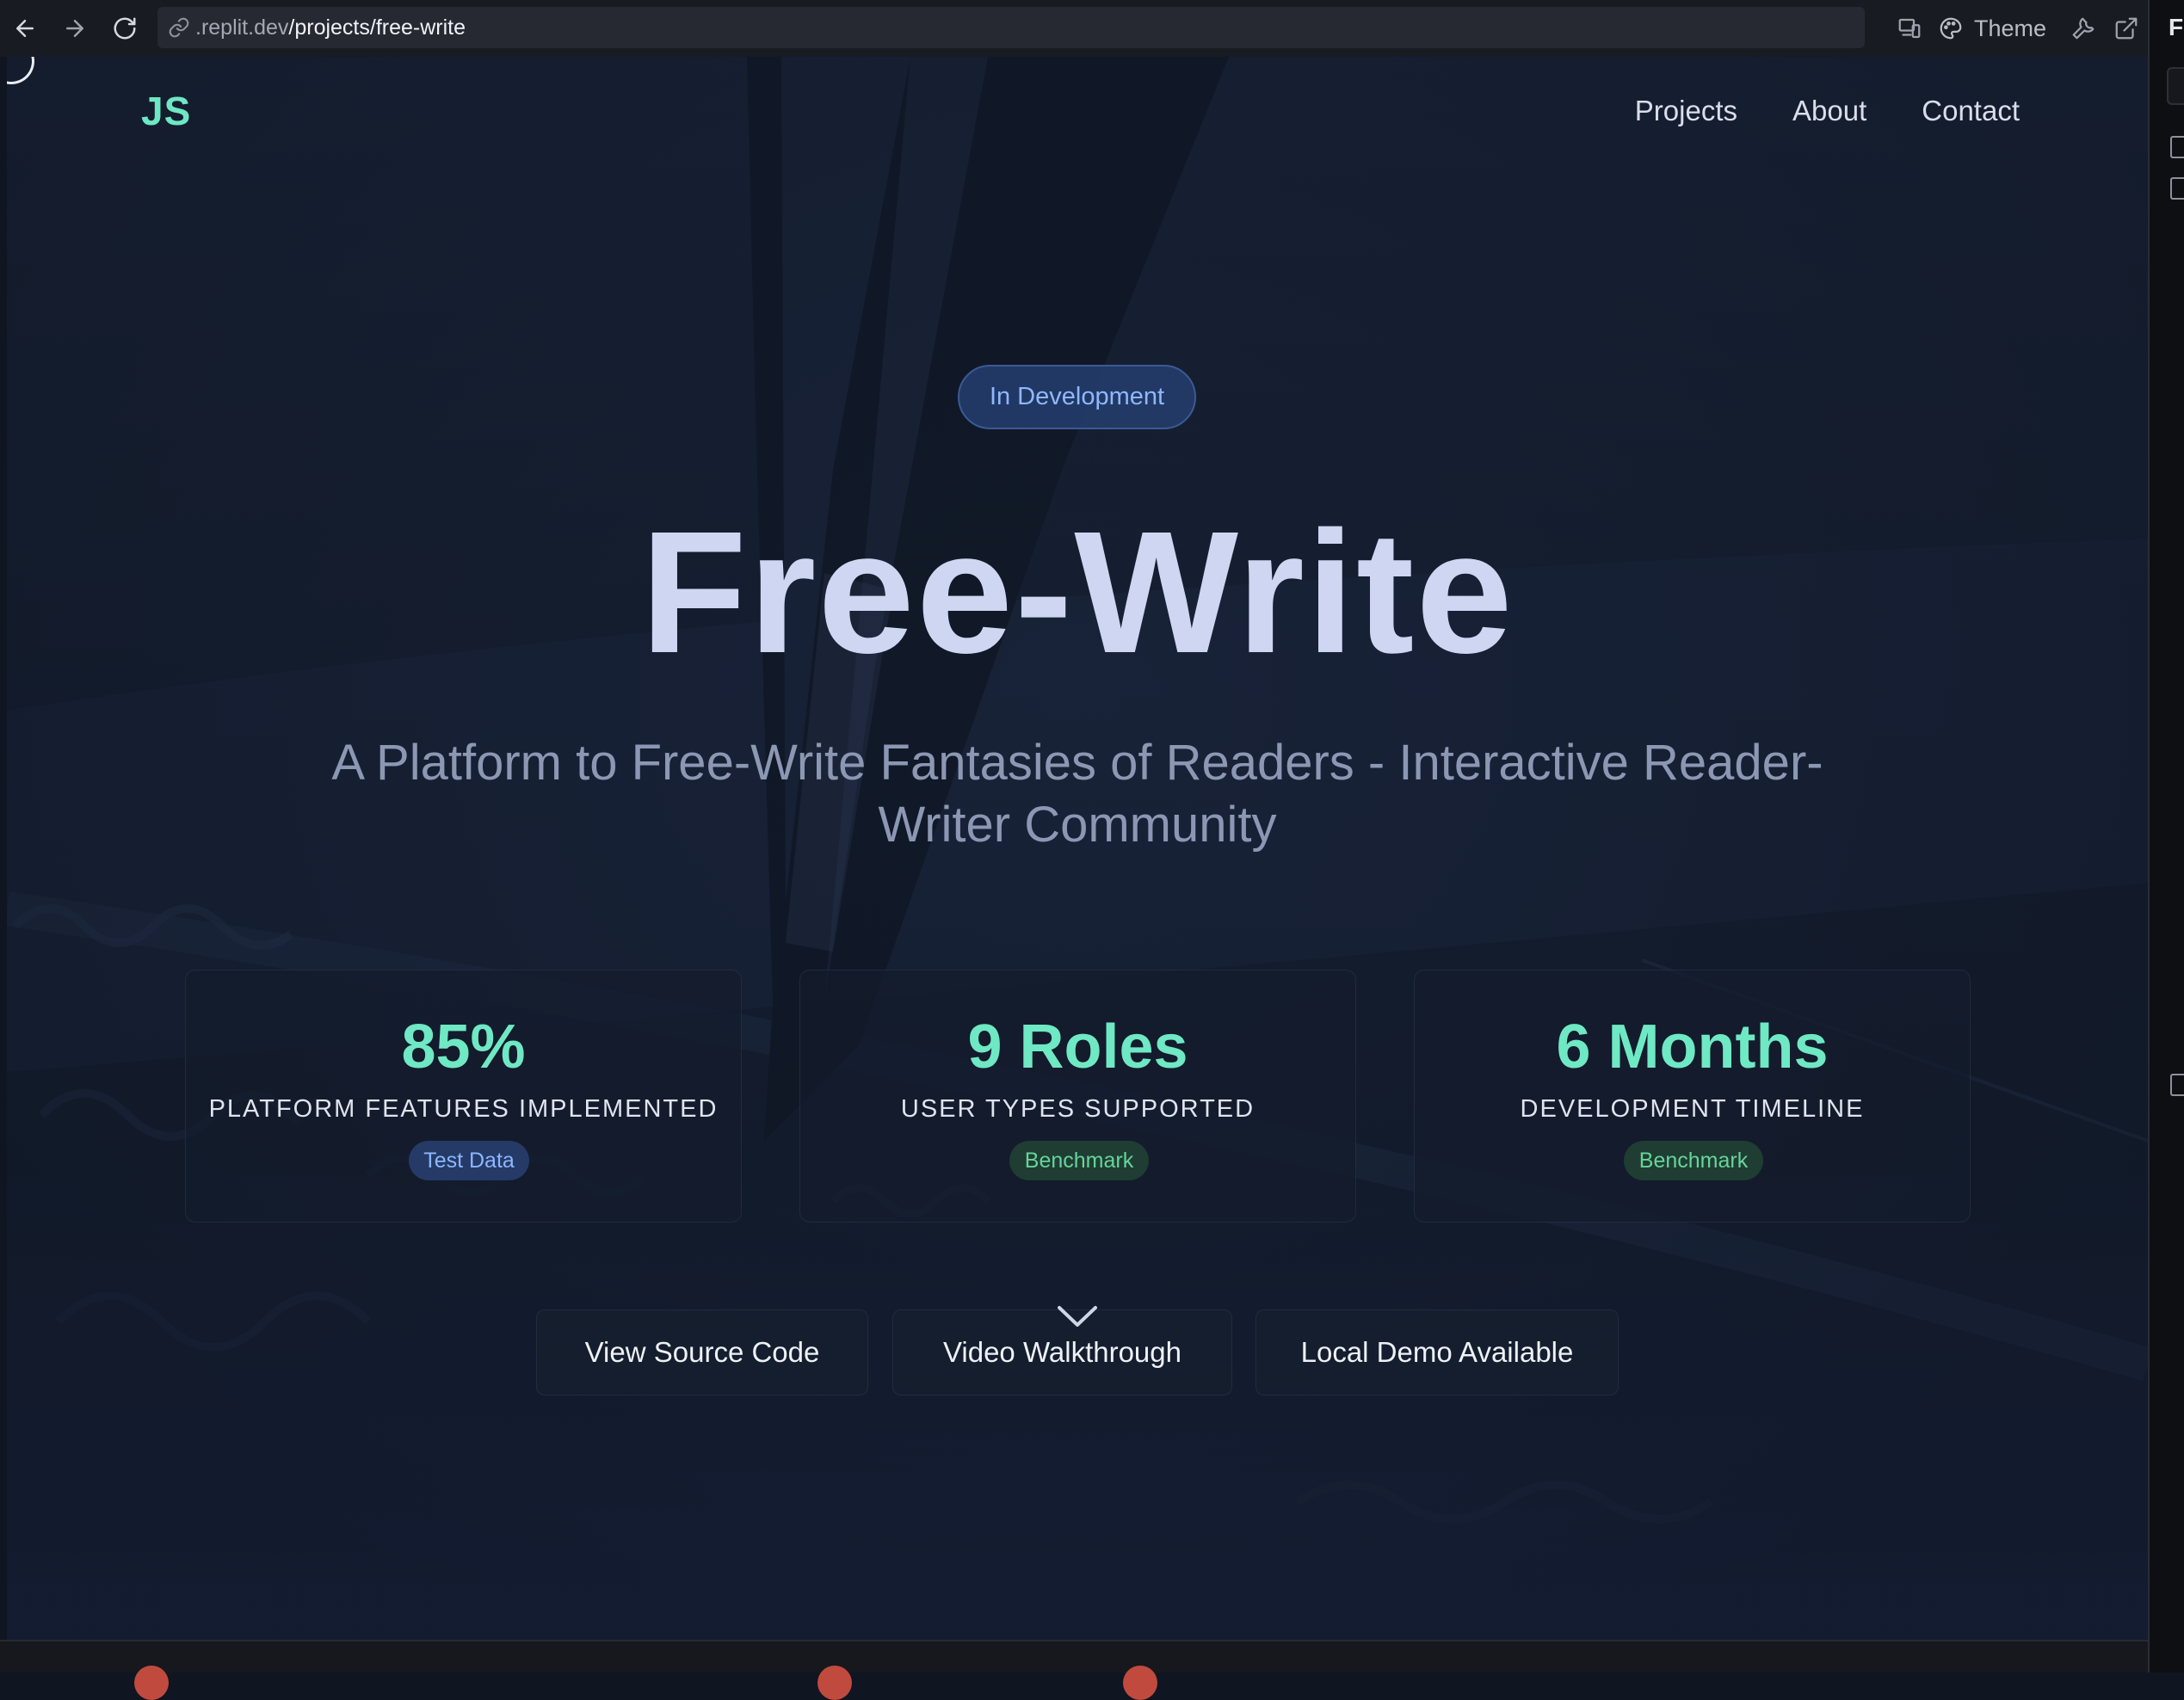 The width and height of the screenshot is (2184, 1700). I want to click on local-demo-button: Local Demo Available, so click(1437, 1352).